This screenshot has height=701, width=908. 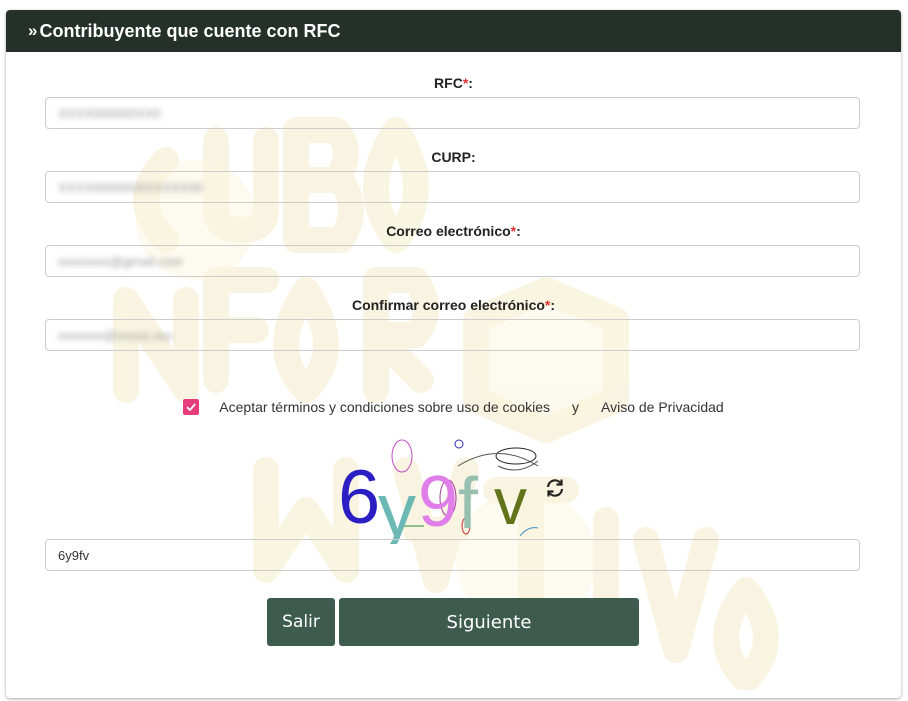 What do you see at coordinates (555, 488) in the screenshot?
I see `refresh-icon` at bounding box center [555, 488].